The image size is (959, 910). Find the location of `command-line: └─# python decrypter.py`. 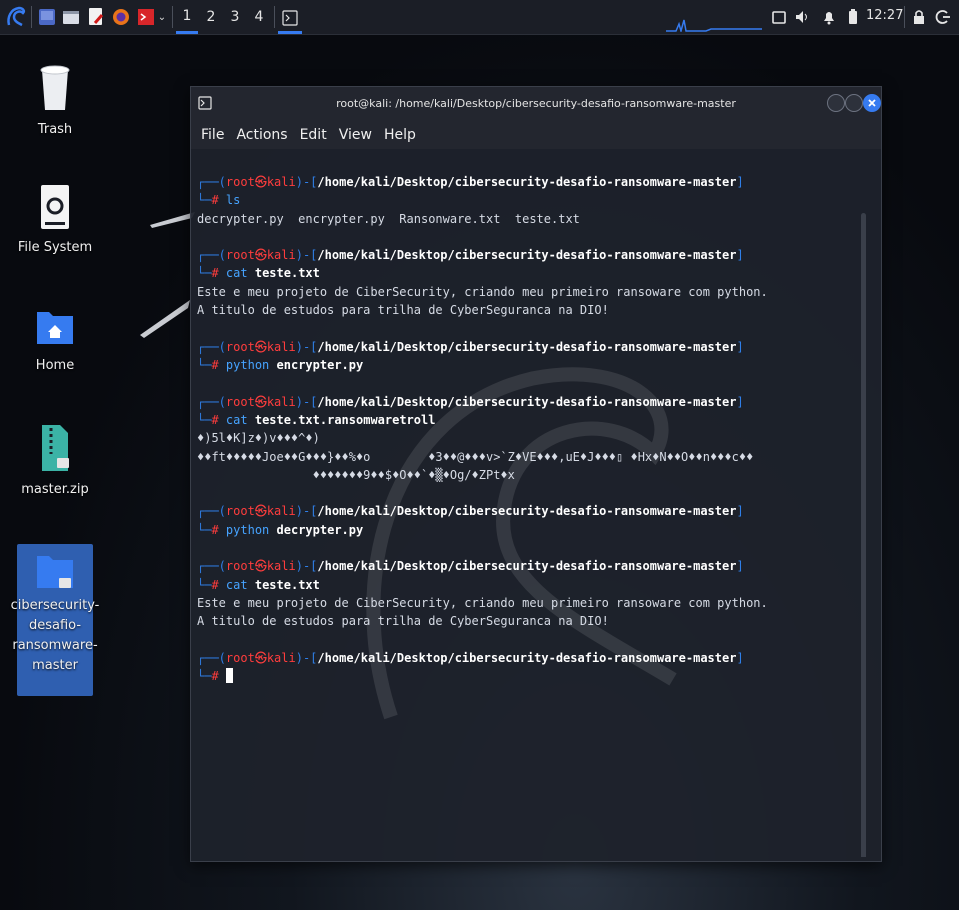

command-line: └─# python decrypter.py is located at coordinates (280, 530).